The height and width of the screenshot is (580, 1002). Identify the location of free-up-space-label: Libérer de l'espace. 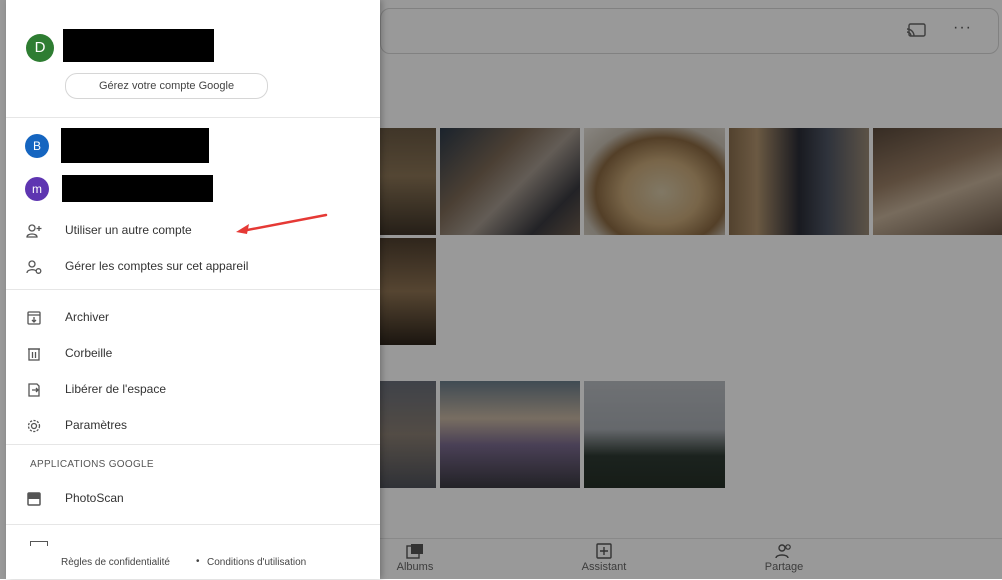
(116, 389).